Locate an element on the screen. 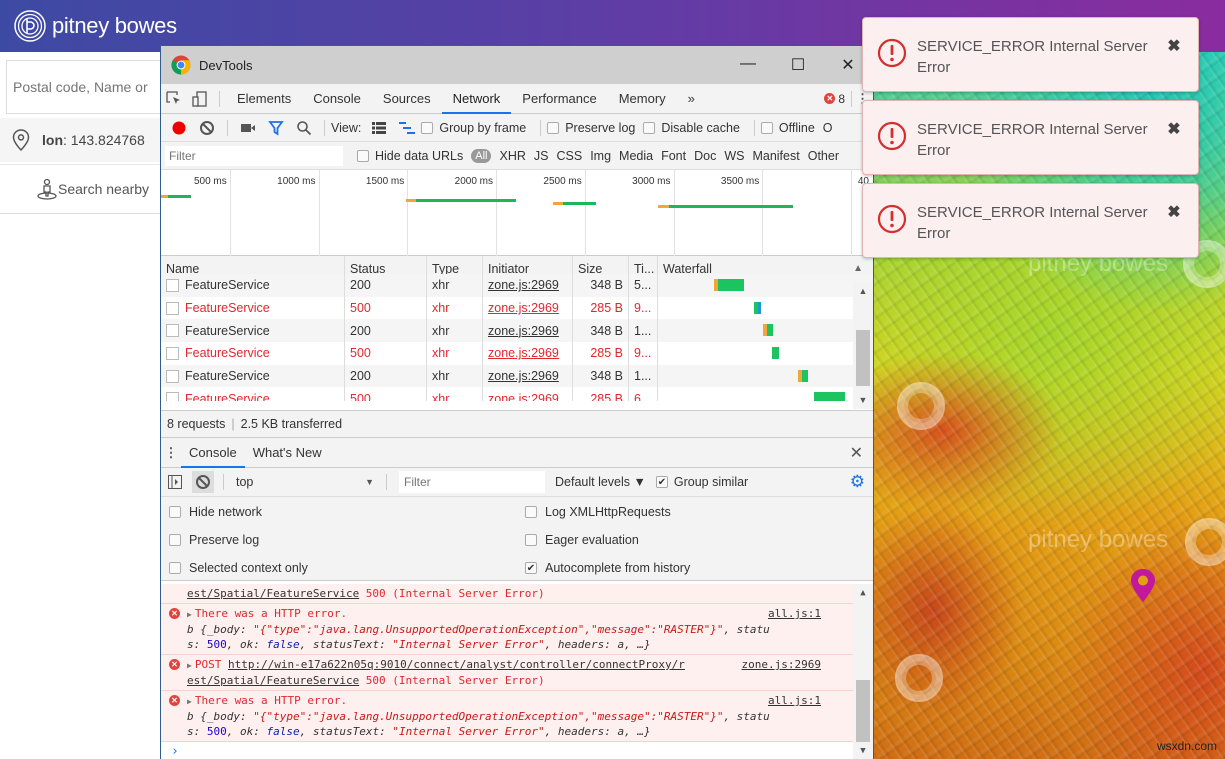  tab-network: Network is located at coordinates (476, 99).